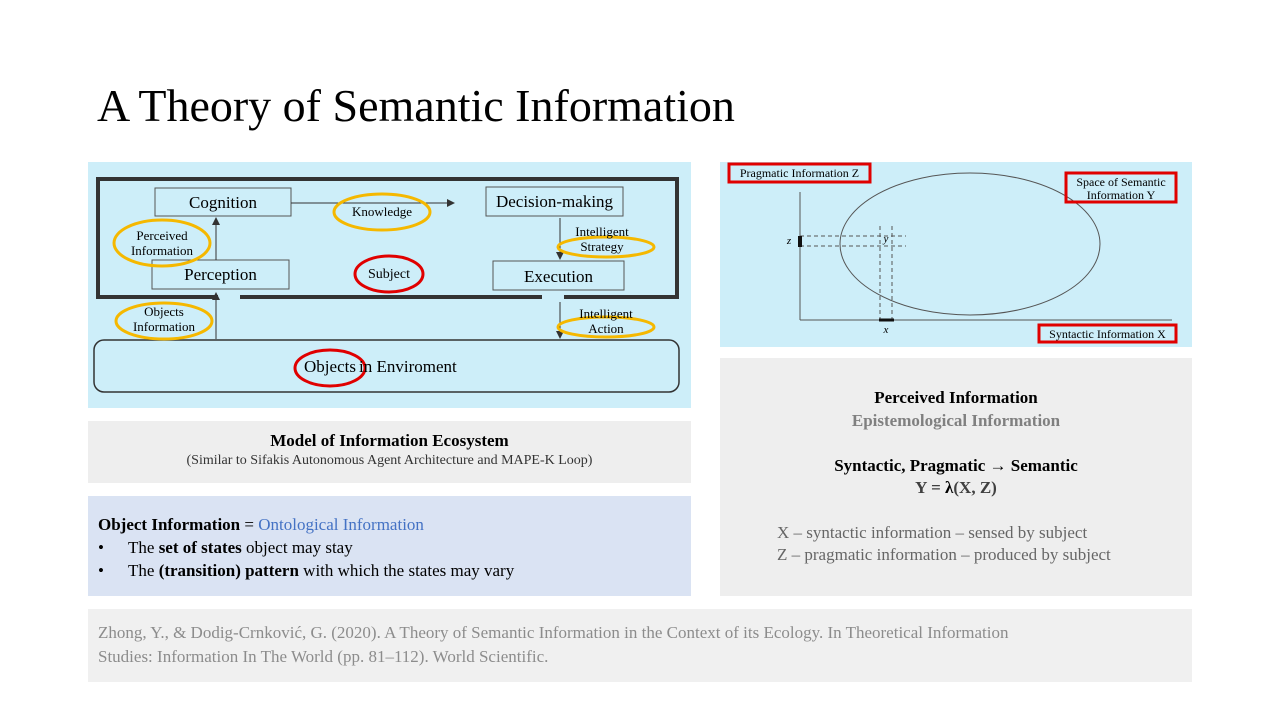 The image size is (1280, 720). What do you see at coordinates (220, 274) in the screenshot?
I see `perception-label: Perception` at bounding box center [220, 274].